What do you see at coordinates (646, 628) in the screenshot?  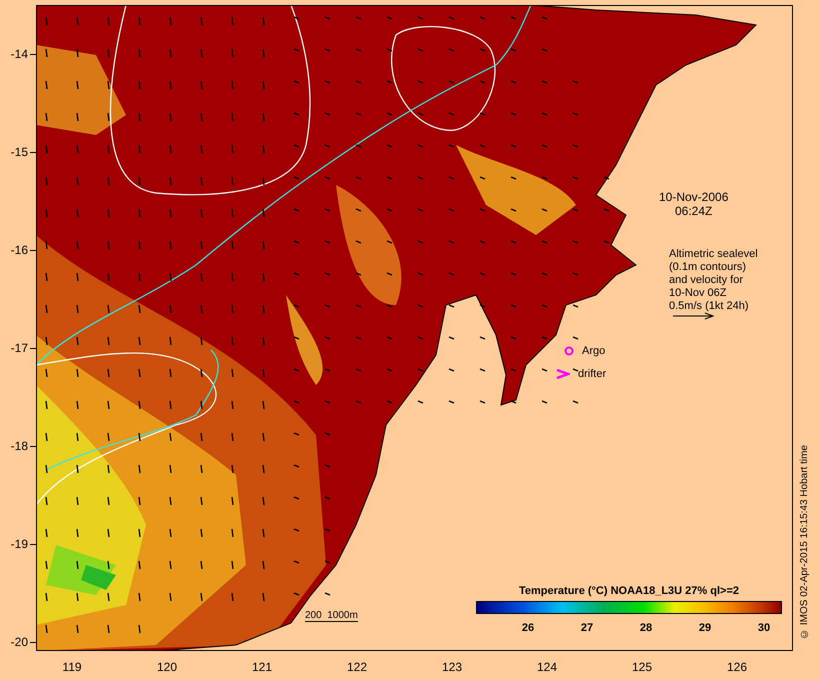 I see `colorbar-tick-label: 28` at bounding box center [646, 628].